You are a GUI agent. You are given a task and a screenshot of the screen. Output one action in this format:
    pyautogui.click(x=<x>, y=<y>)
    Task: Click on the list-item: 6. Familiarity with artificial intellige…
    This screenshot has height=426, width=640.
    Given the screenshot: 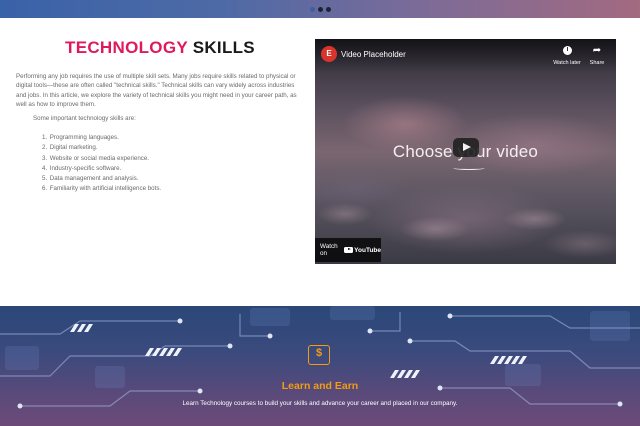 What is the action you would take?
    pyautogui.click(x=102, y=189)
    